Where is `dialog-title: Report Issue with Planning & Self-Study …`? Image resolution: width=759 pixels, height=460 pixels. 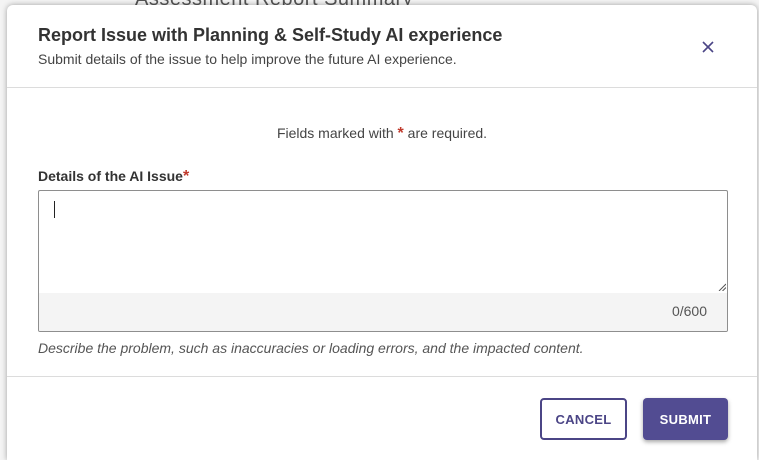 dialog-title: Report Issue with Planning & Self-Study … is located at coordinates (270, 35).